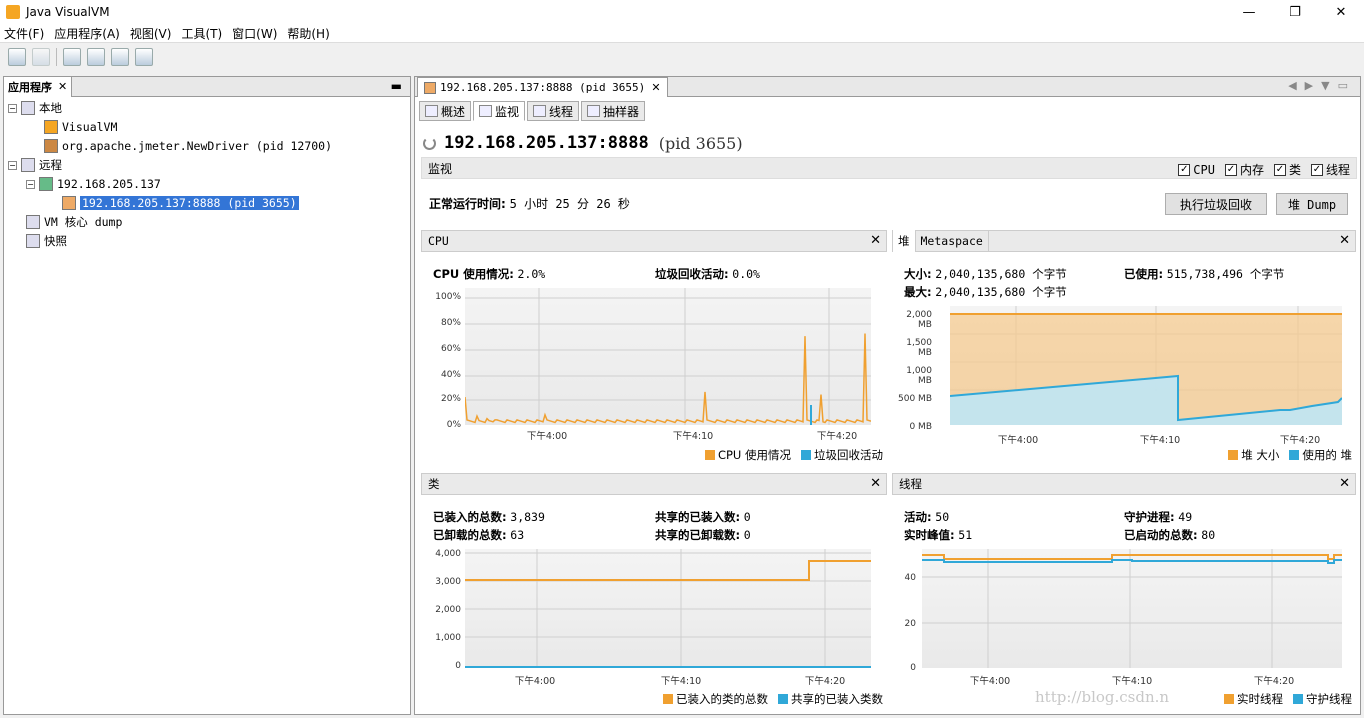  What do you see at coordinates (440, 168) in the screenshot?
I see `monitor-label: 监视` at bounding box center [440, 168].